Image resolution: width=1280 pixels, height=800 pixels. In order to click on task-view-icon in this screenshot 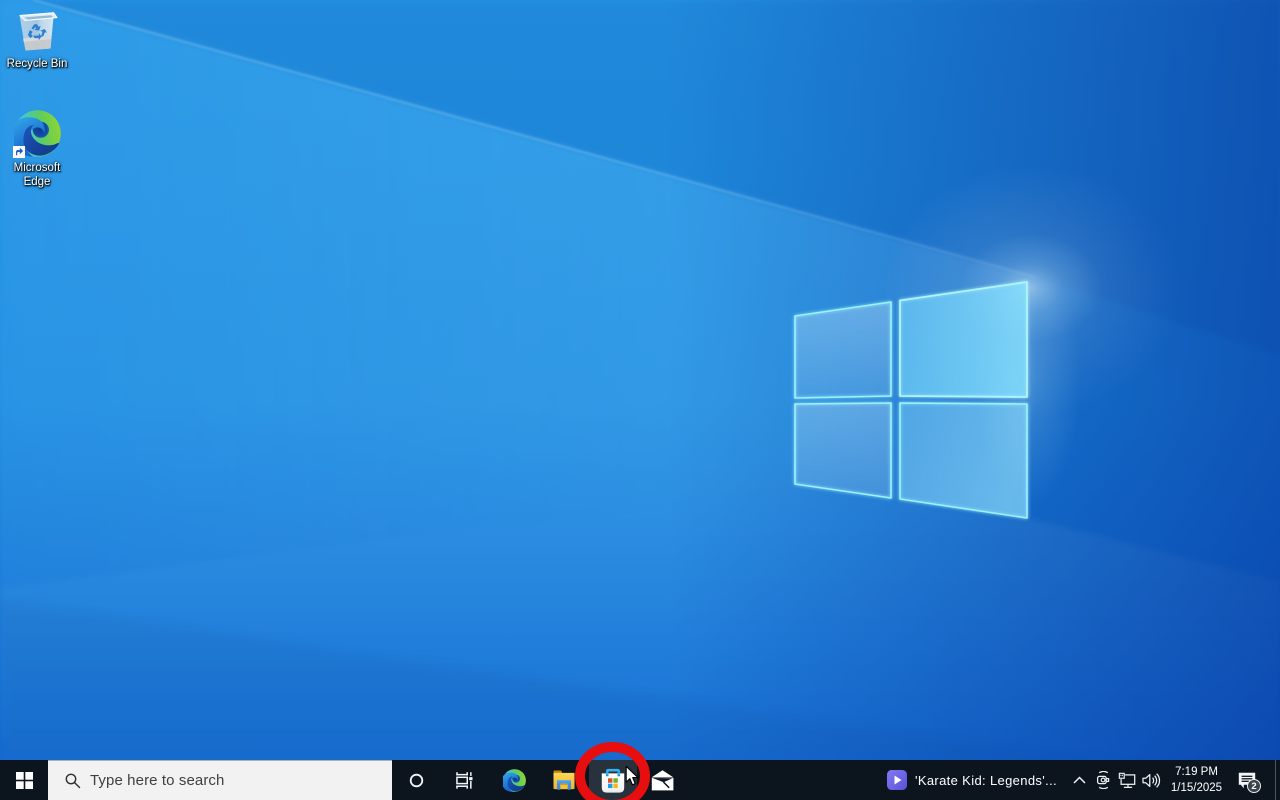, I will do `click(463, 780)`.